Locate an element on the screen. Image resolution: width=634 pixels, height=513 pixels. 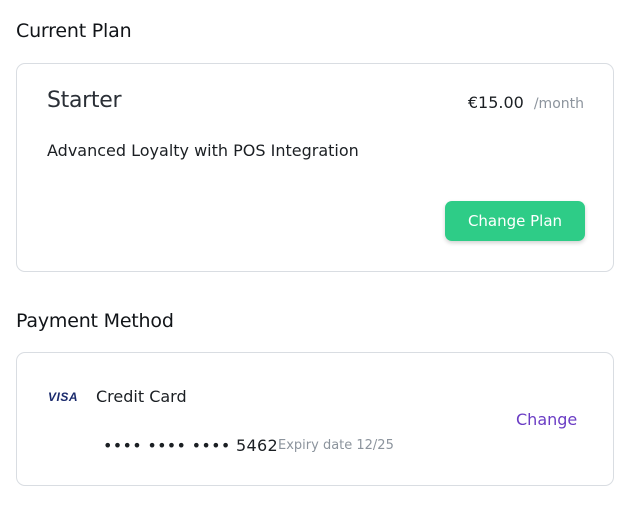
plan-price: €15.00 /month is located at coordinates (526, 102).